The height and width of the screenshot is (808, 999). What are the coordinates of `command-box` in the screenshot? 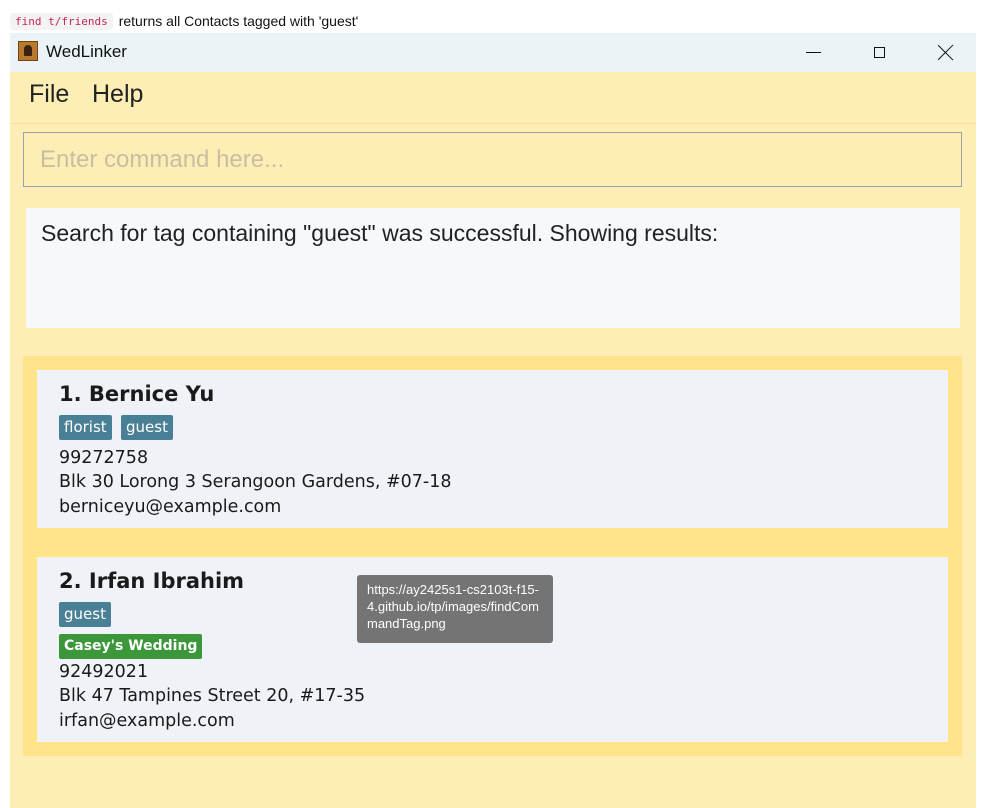 It's located at (492, 159).